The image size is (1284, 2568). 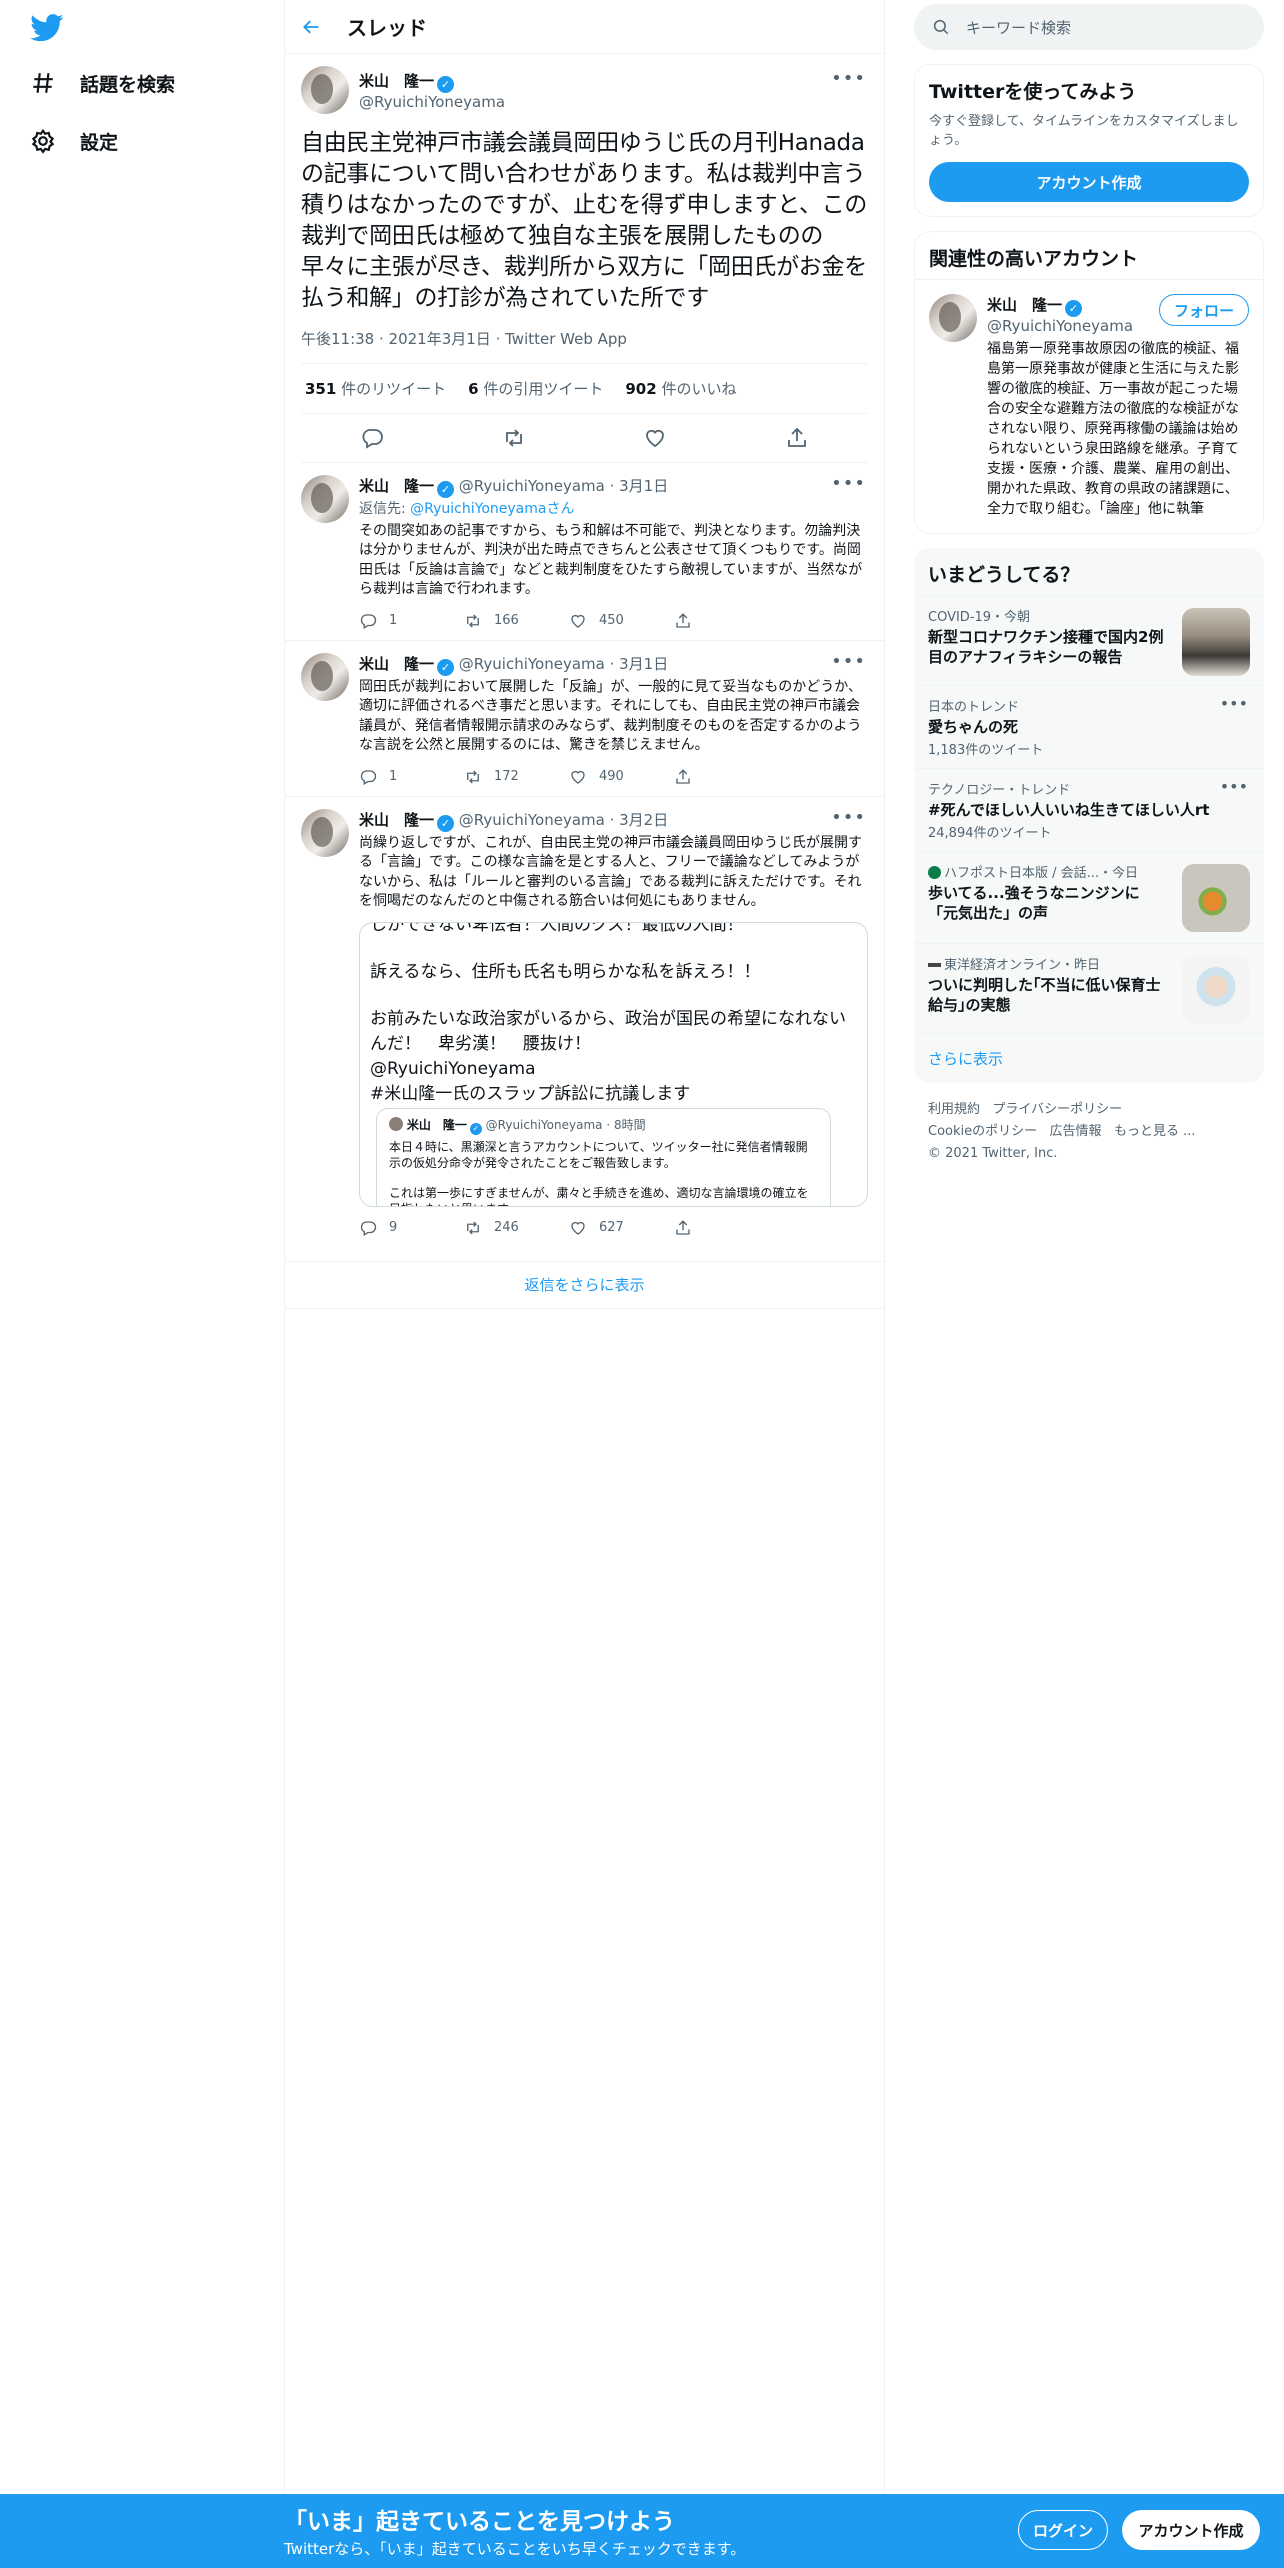 I want to click on like-icon, so click(x=655, y=438).